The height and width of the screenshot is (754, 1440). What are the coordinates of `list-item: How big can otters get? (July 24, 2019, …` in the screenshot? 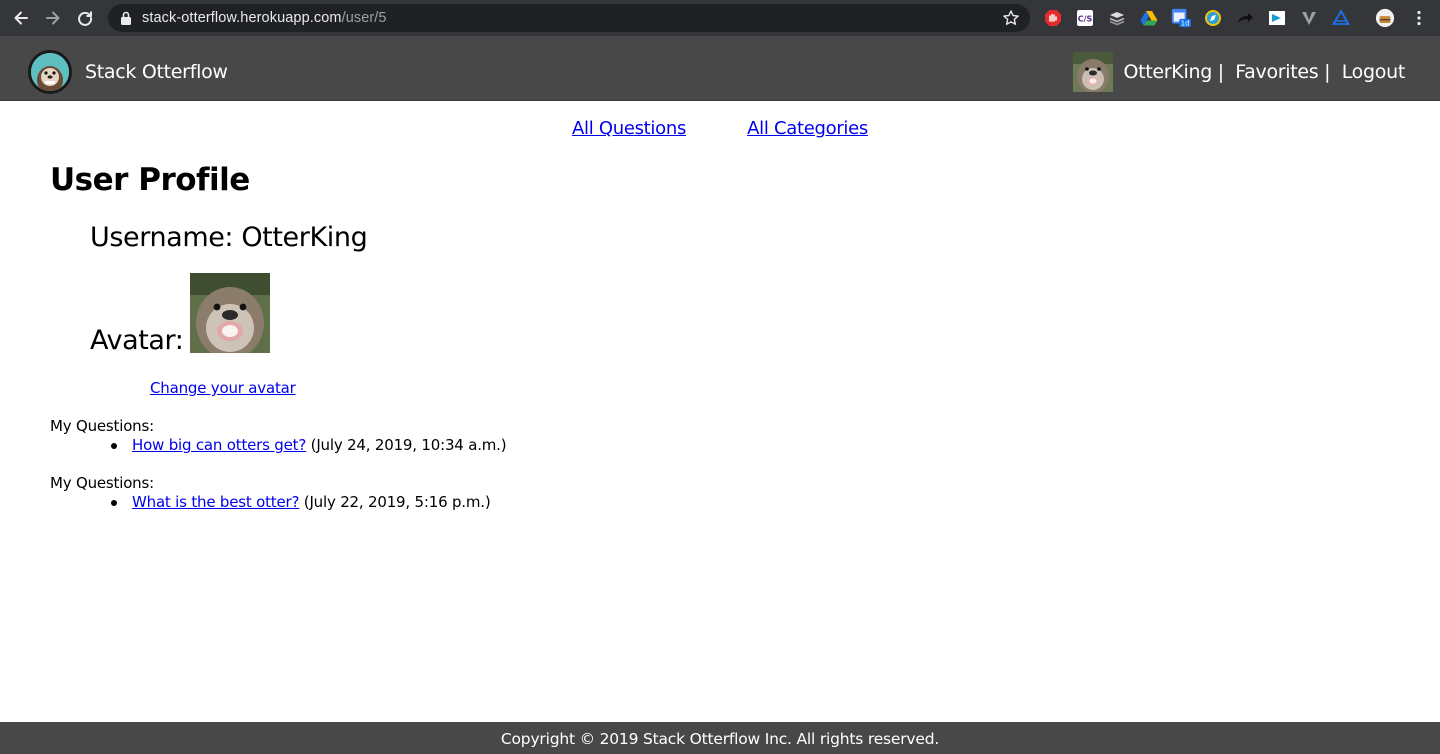 It's located at (307, 445).